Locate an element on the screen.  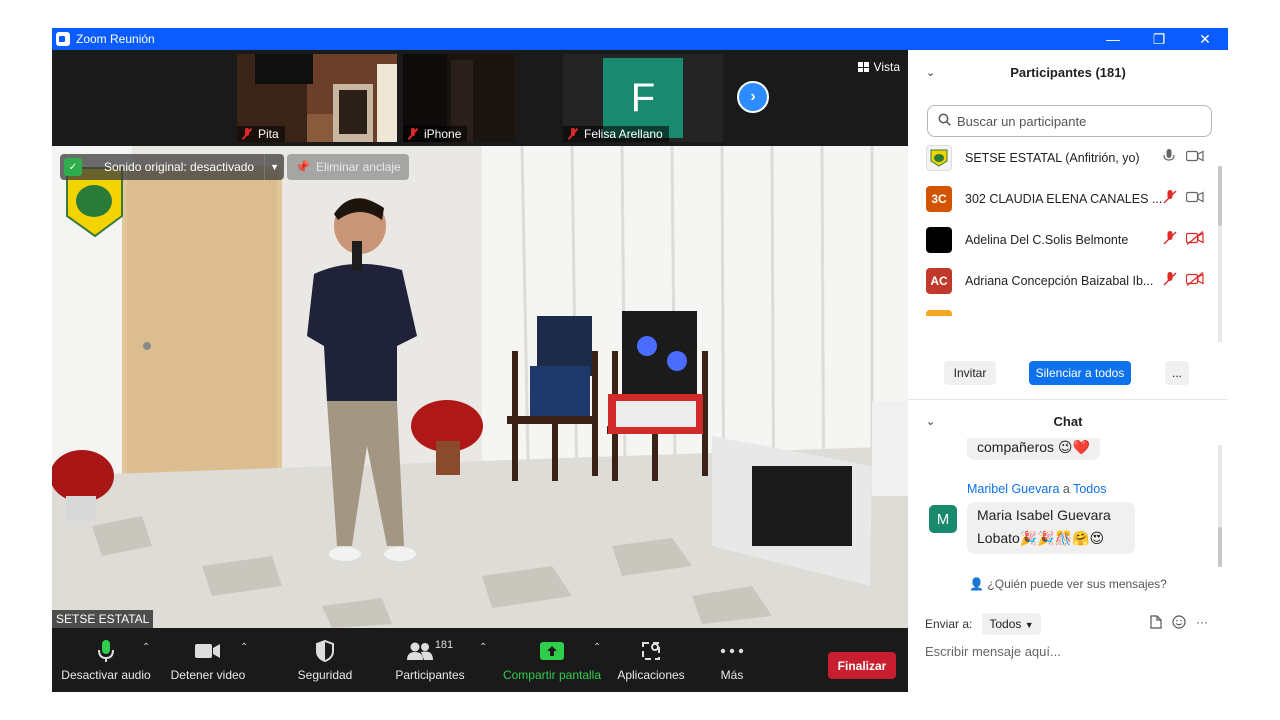
sender-name: Maribel Guevara is located at coordinates (1013, 489).